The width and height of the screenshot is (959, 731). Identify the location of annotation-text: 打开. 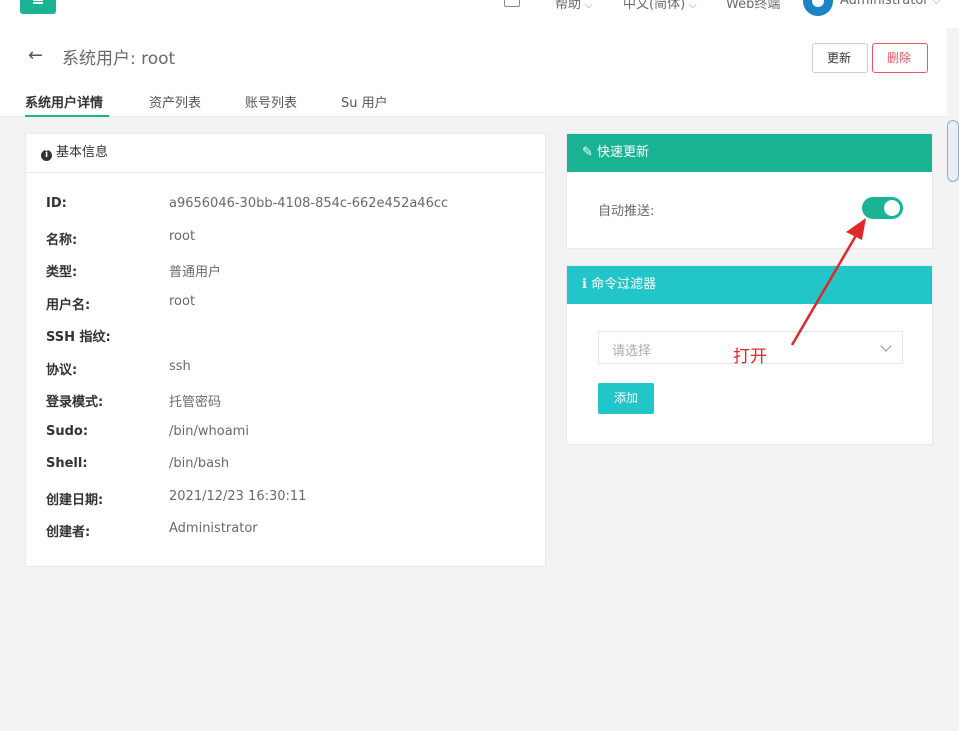
(750, 357).